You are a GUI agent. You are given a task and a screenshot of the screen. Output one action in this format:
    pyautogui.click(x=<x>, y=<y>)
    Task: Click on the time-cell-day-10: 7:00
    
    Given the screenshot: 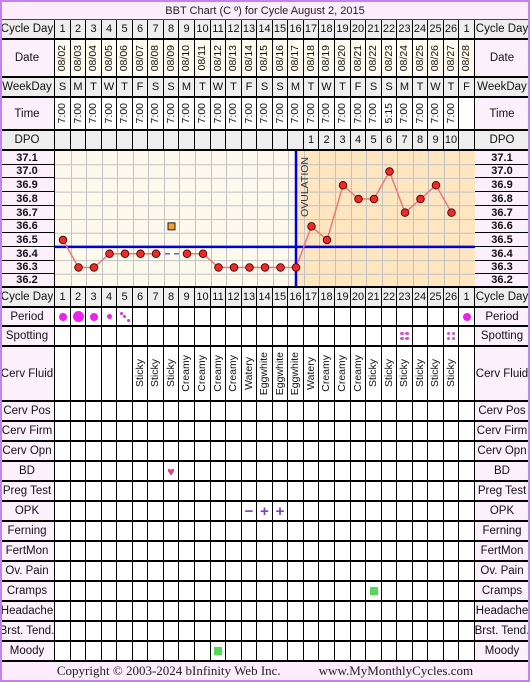 What is the action you would take?
    pyautogui.click(x=203, y=114)
    